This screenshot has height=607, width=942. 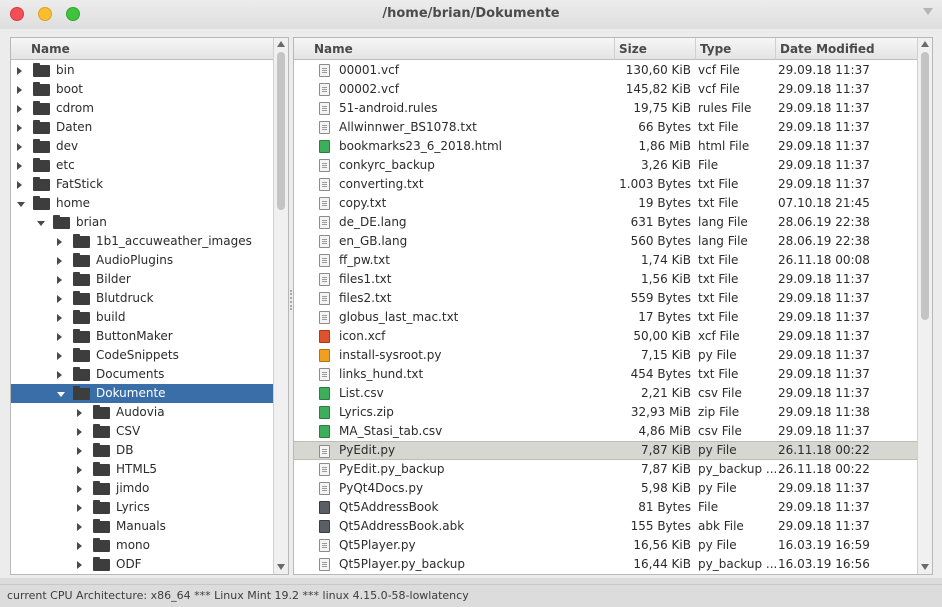 I want to click on tree-item: mono, so click(x=142, y=545).